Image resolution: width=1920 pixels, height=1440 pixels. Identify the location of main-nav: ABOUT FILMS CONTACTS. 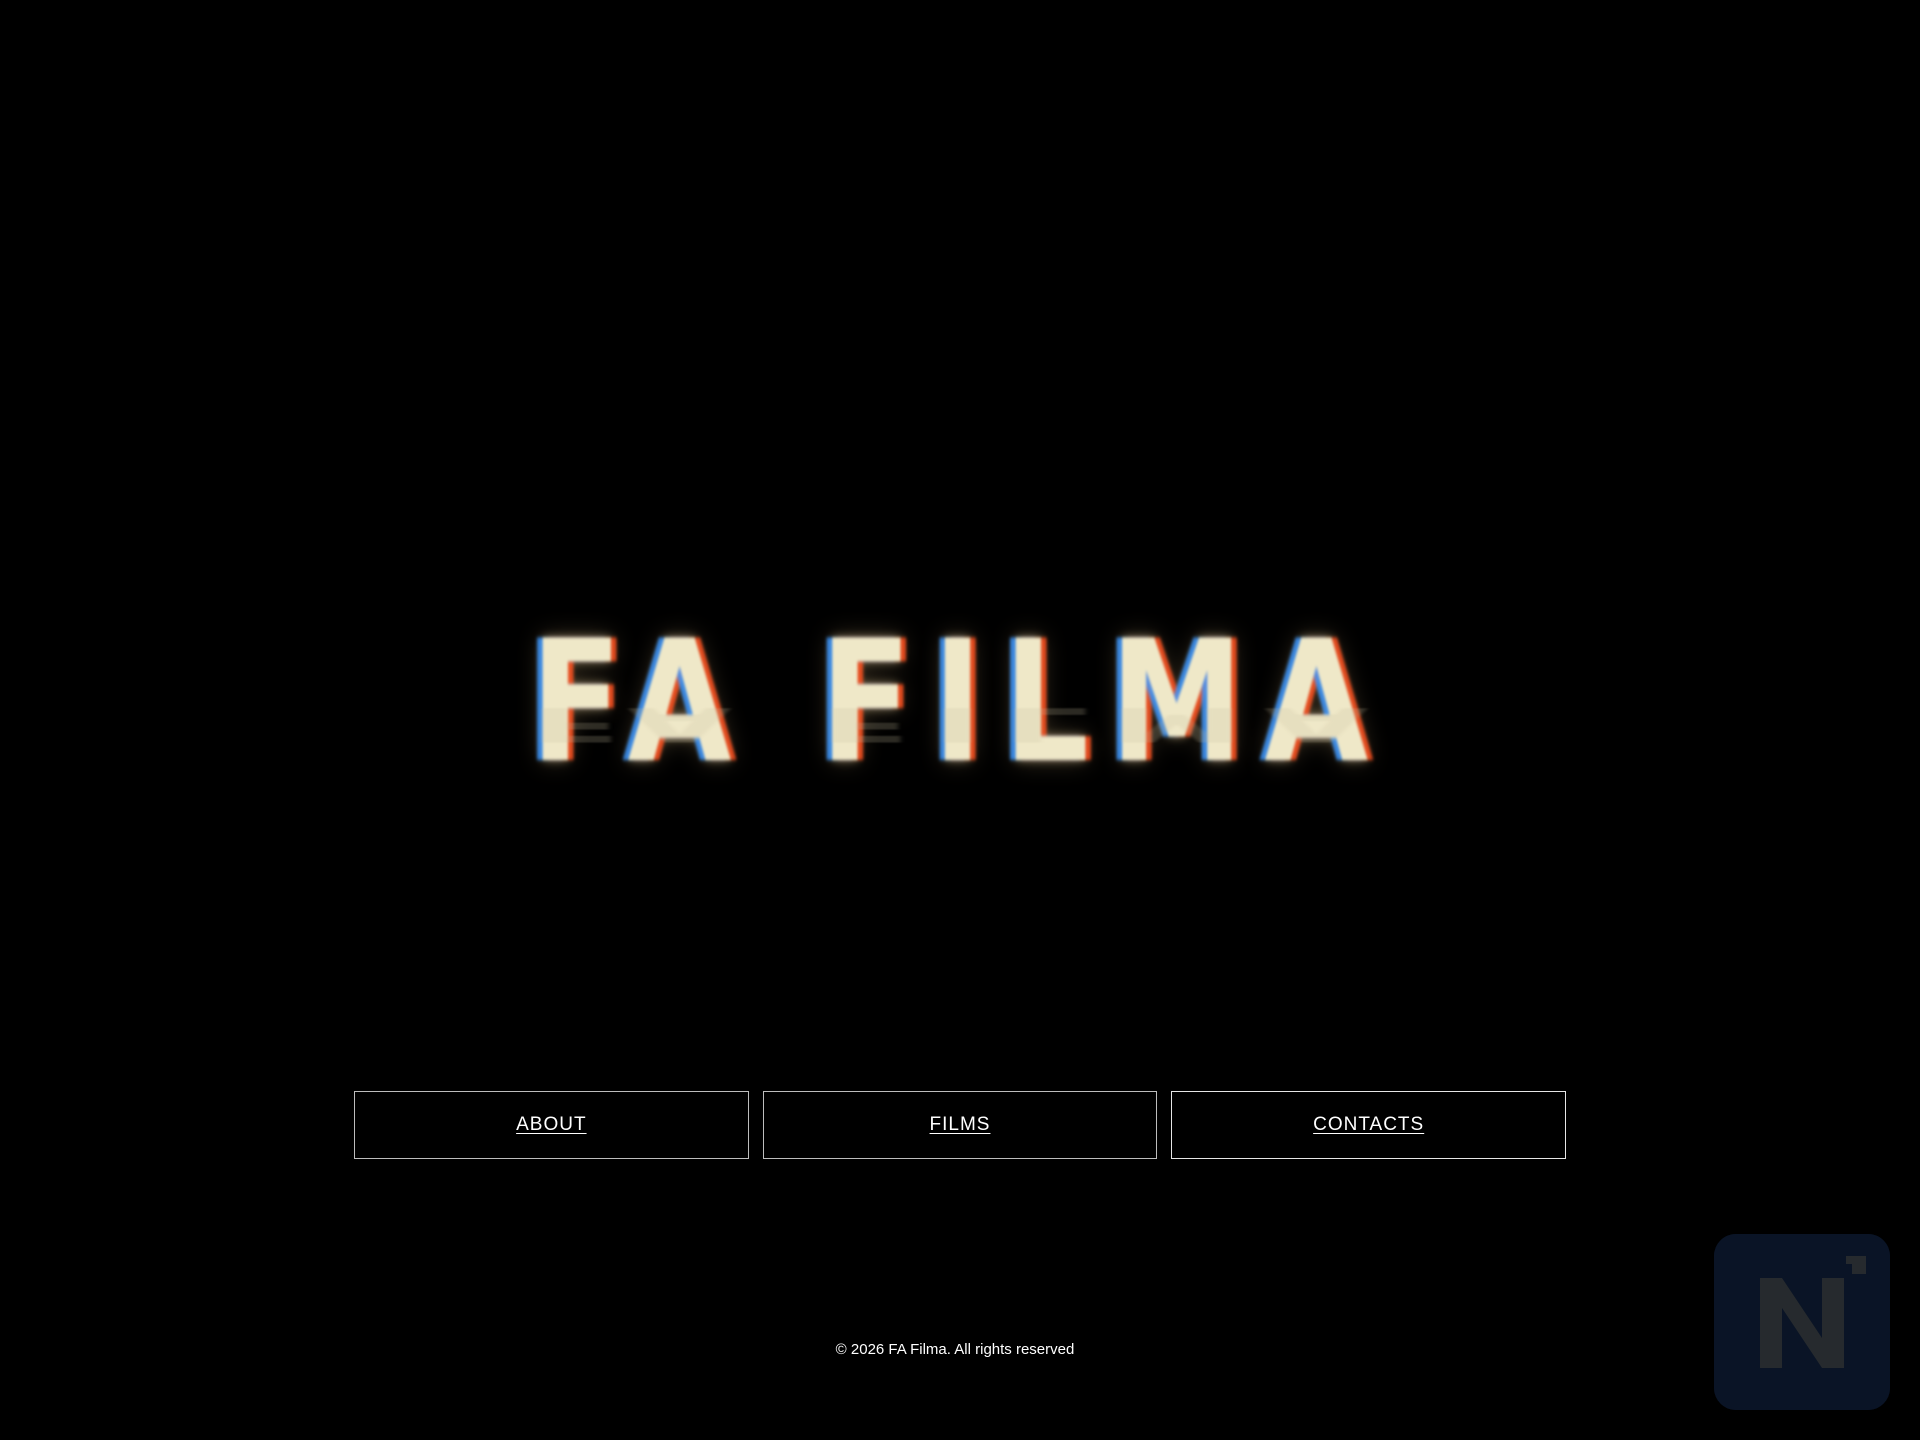
(960, 1125).